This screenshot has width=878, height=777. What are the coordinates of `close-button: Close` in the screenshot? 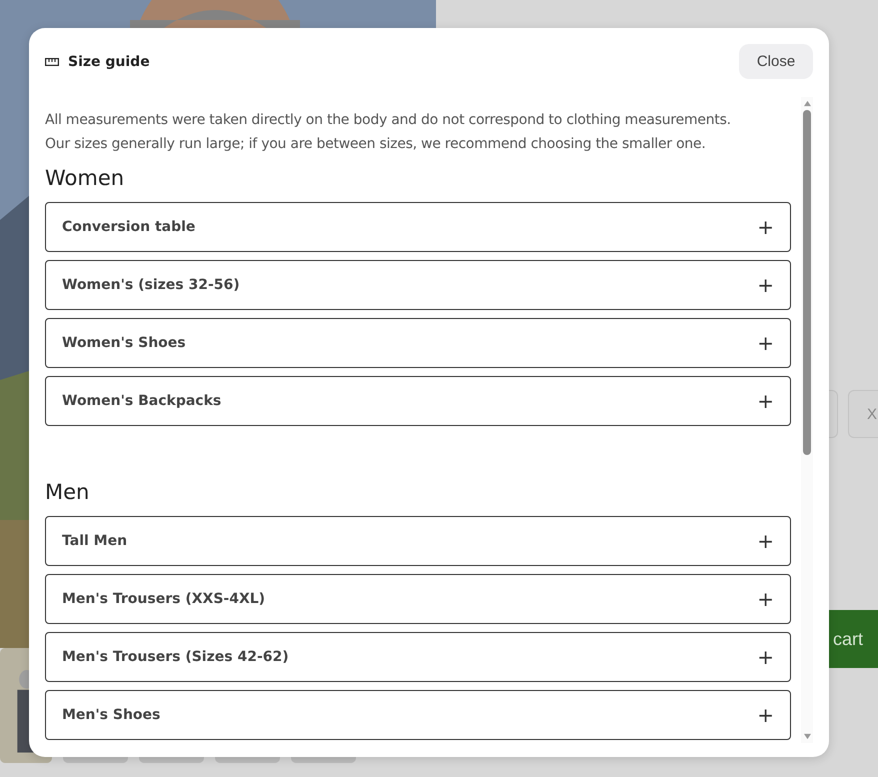 It's located at (776, 61).